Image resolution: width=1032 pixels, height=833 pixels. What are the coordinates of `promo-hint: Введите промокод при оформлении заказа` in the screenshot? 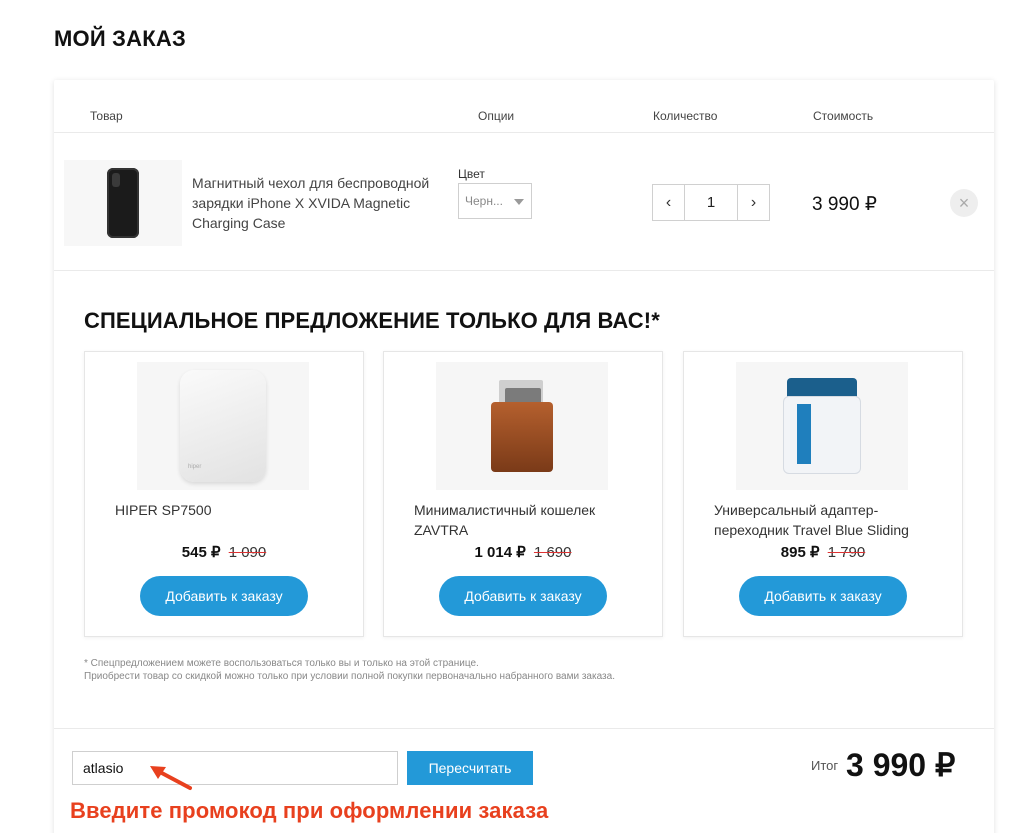 It's located at (309, 810).